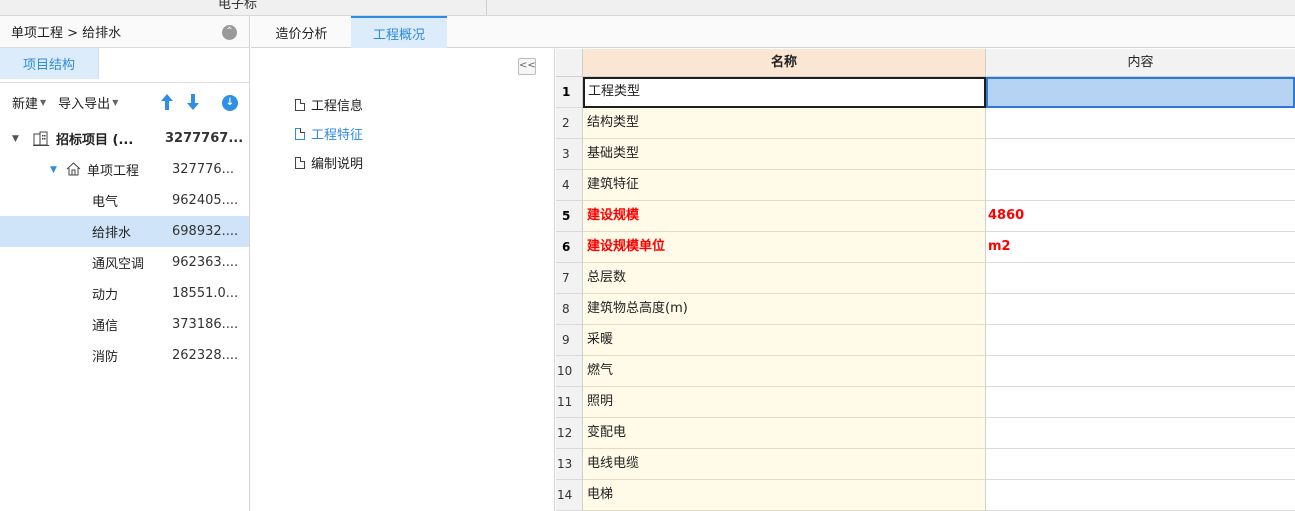 The height and width of the screenshot is (511, 1295). What do you see at coordinates (784, 340) in the screenshot?
I see `name-cell: 采暖` at bounding box center [784, 340].